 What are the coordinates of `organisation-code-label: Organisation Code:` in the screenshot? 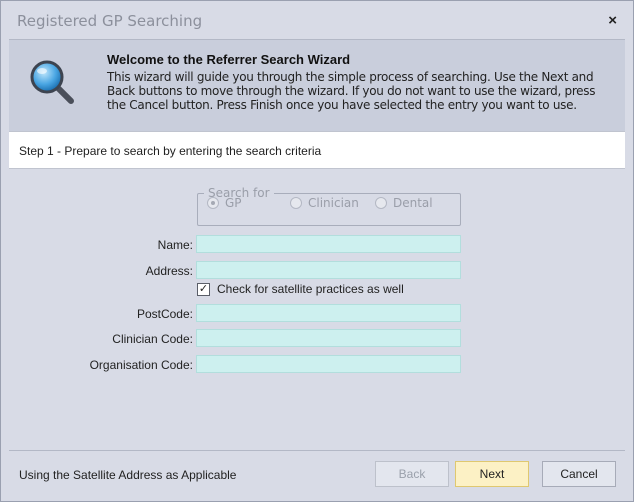 It's located at (141, 365).